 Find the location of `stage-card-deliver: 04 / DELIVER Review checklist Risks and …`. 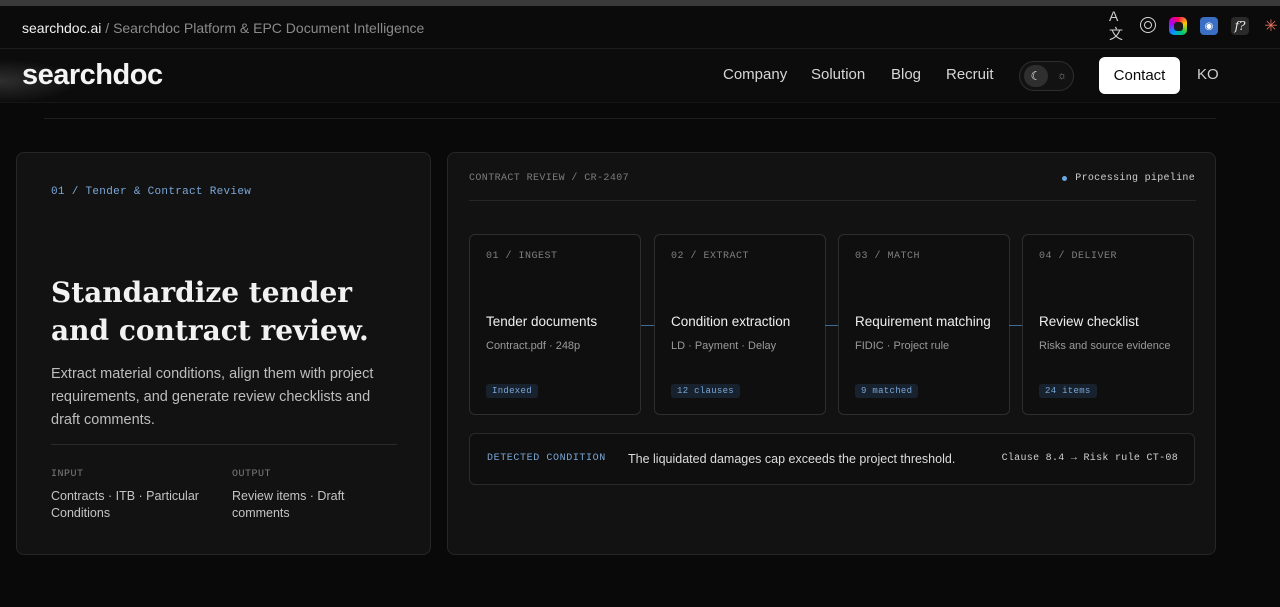

stage-card-deliver: 04 / DELIVER Review checklist Risks and … is located at coordinates (1108, 324).